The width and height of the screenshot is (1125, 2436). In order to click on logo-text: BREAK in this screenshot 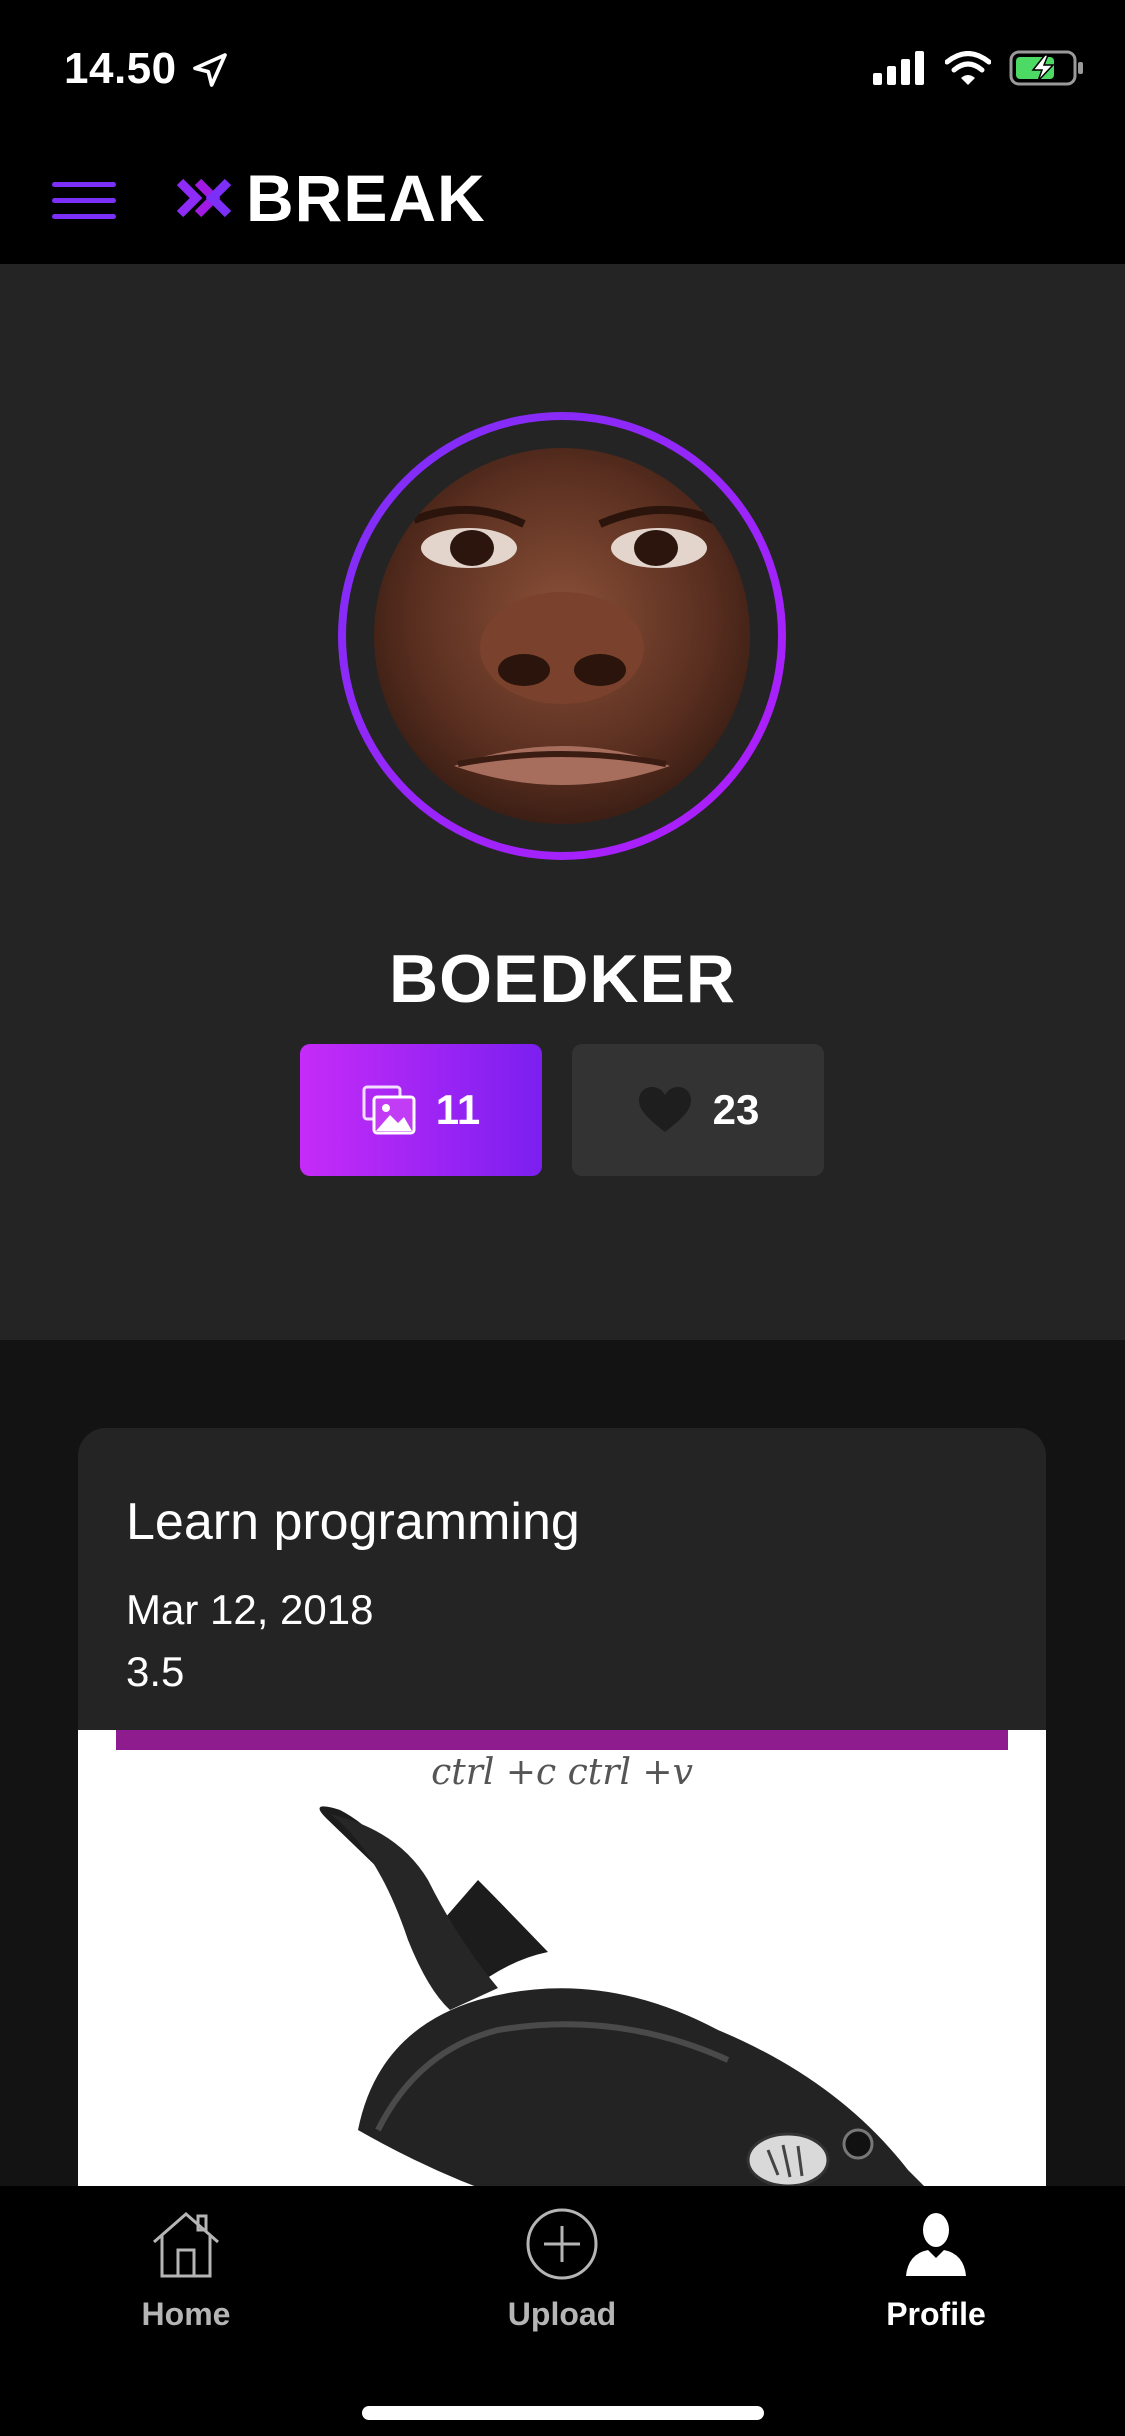, I will do `click(366, 198)`.